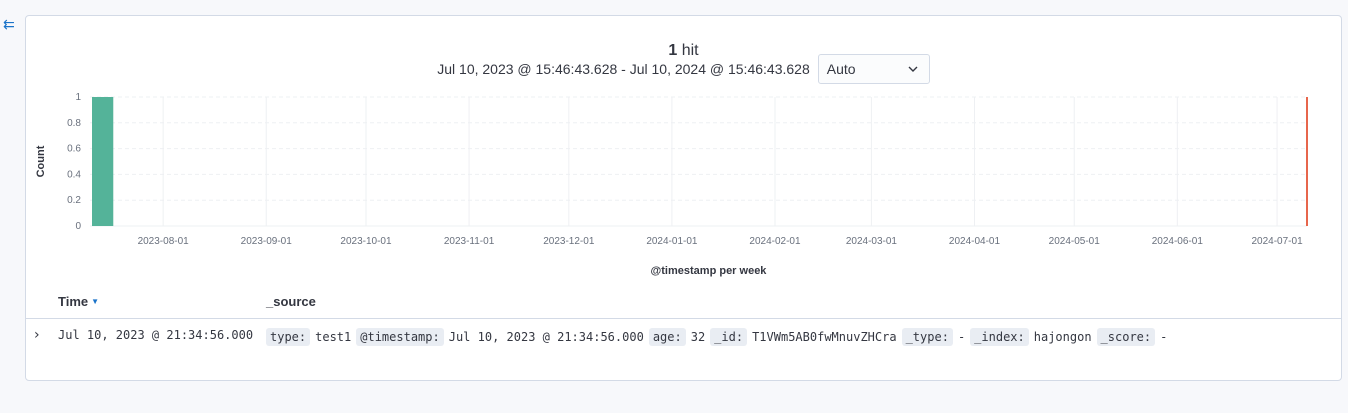 Image resolution: width=1348 pixels, height=413 pixels. Describe the element at coordinates (683, 306) in the screenshot. I see `table-header: Time ▼ _source` at that location.